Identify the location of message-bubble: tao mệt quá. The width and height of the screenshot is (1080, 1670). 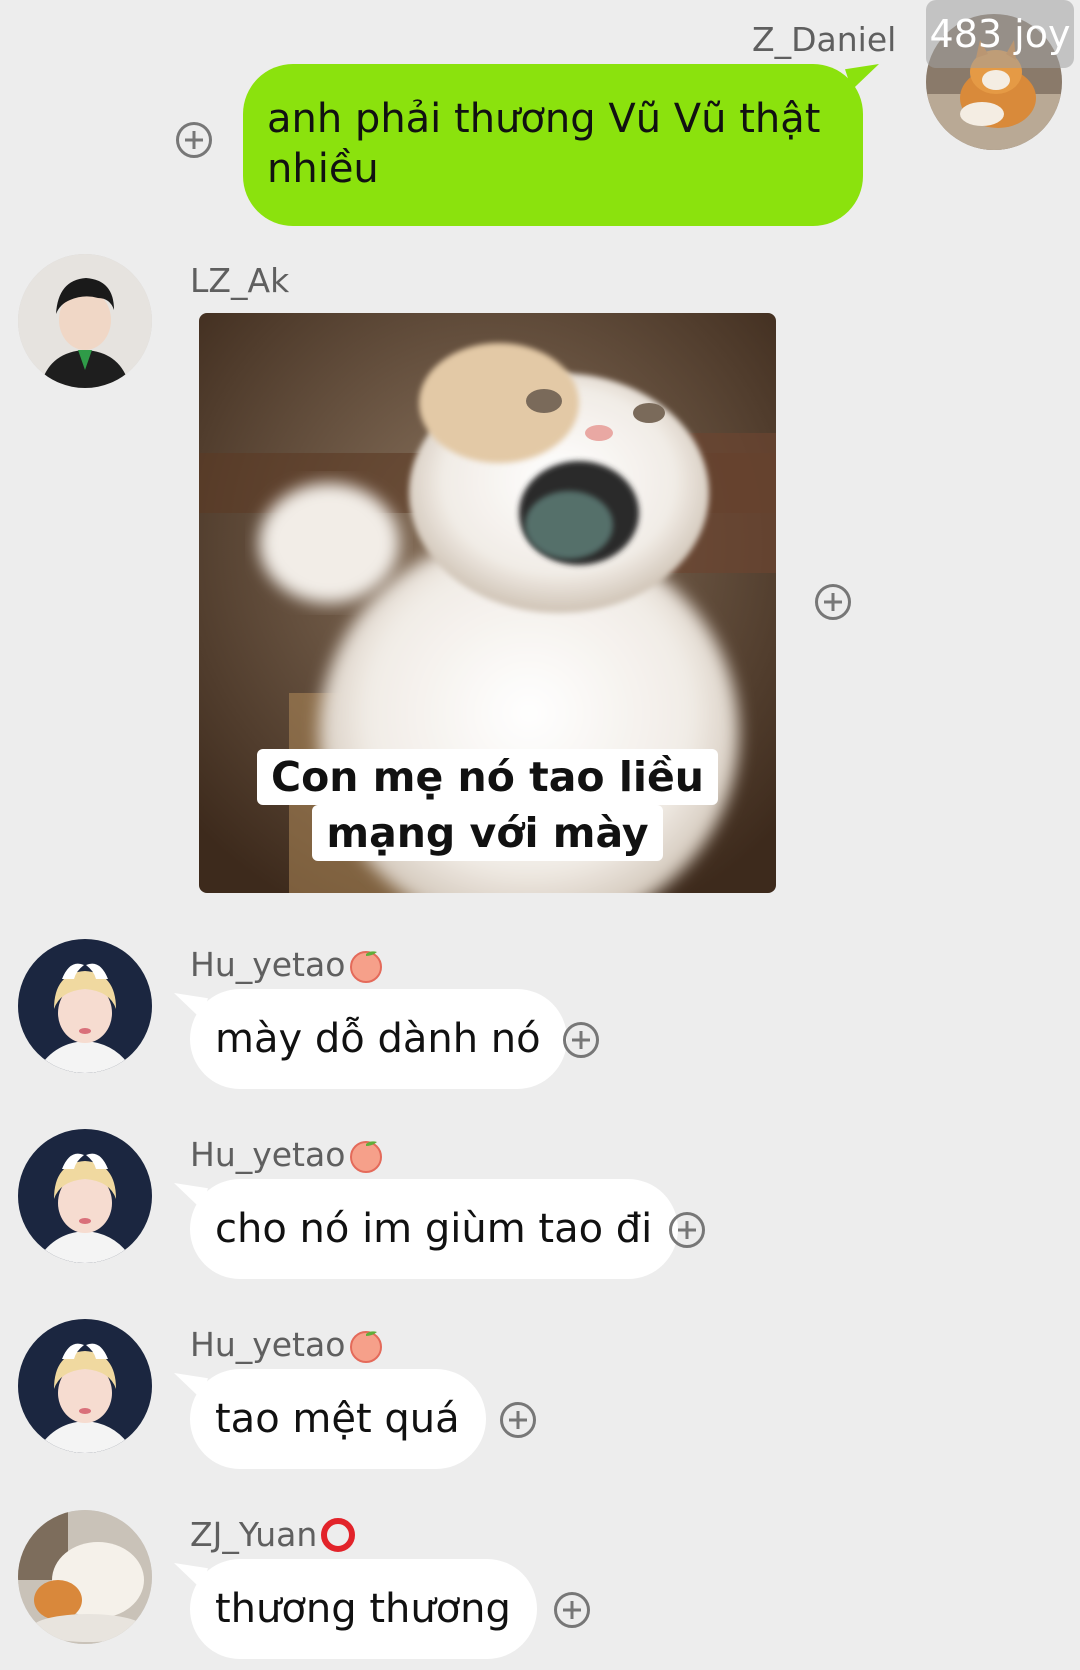
(338, 1419).